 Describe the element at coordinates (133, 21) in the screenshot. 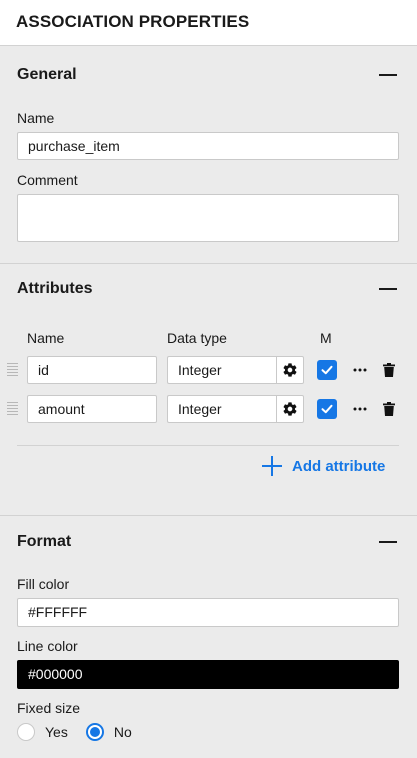

I see `panel-title: ASSOCIATION PROPERTIES` at that location.